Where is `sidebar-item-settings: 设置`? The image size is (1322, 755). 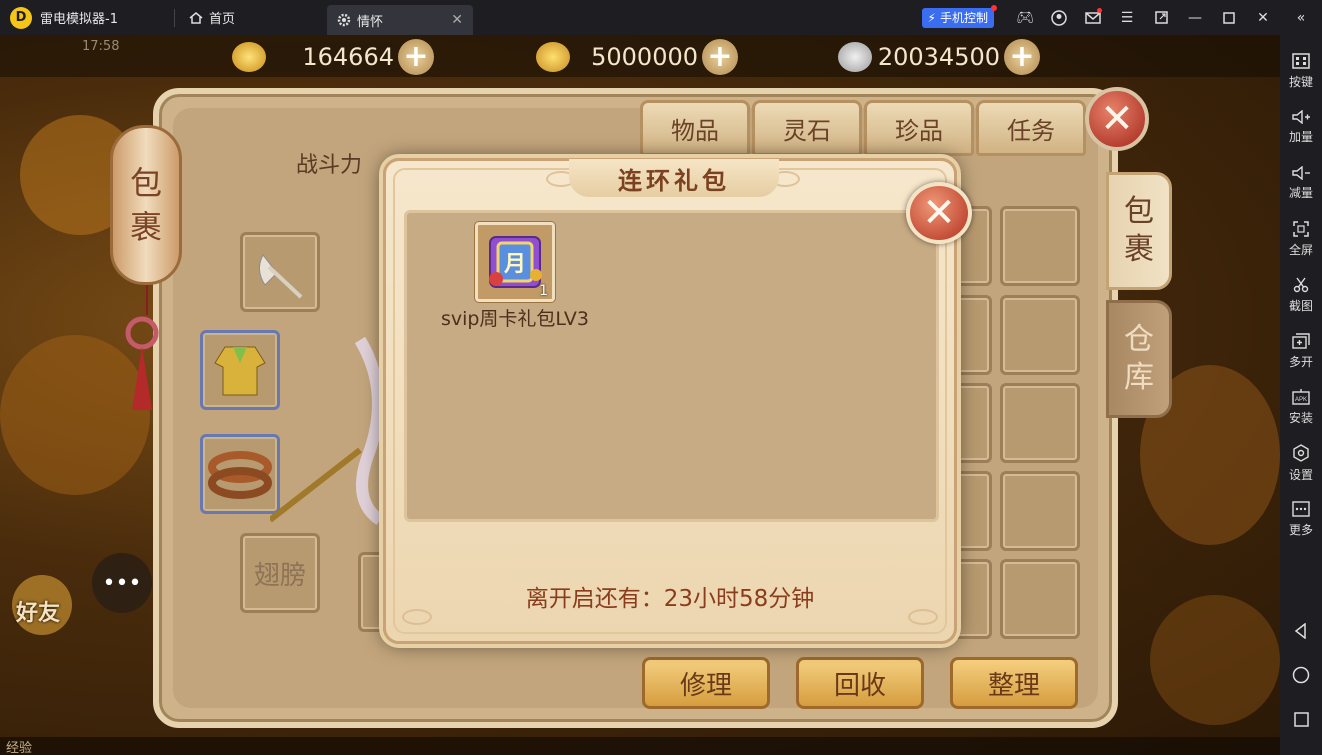 sidebar-item-settings: 设置 is located at coordinates (1301, 463).